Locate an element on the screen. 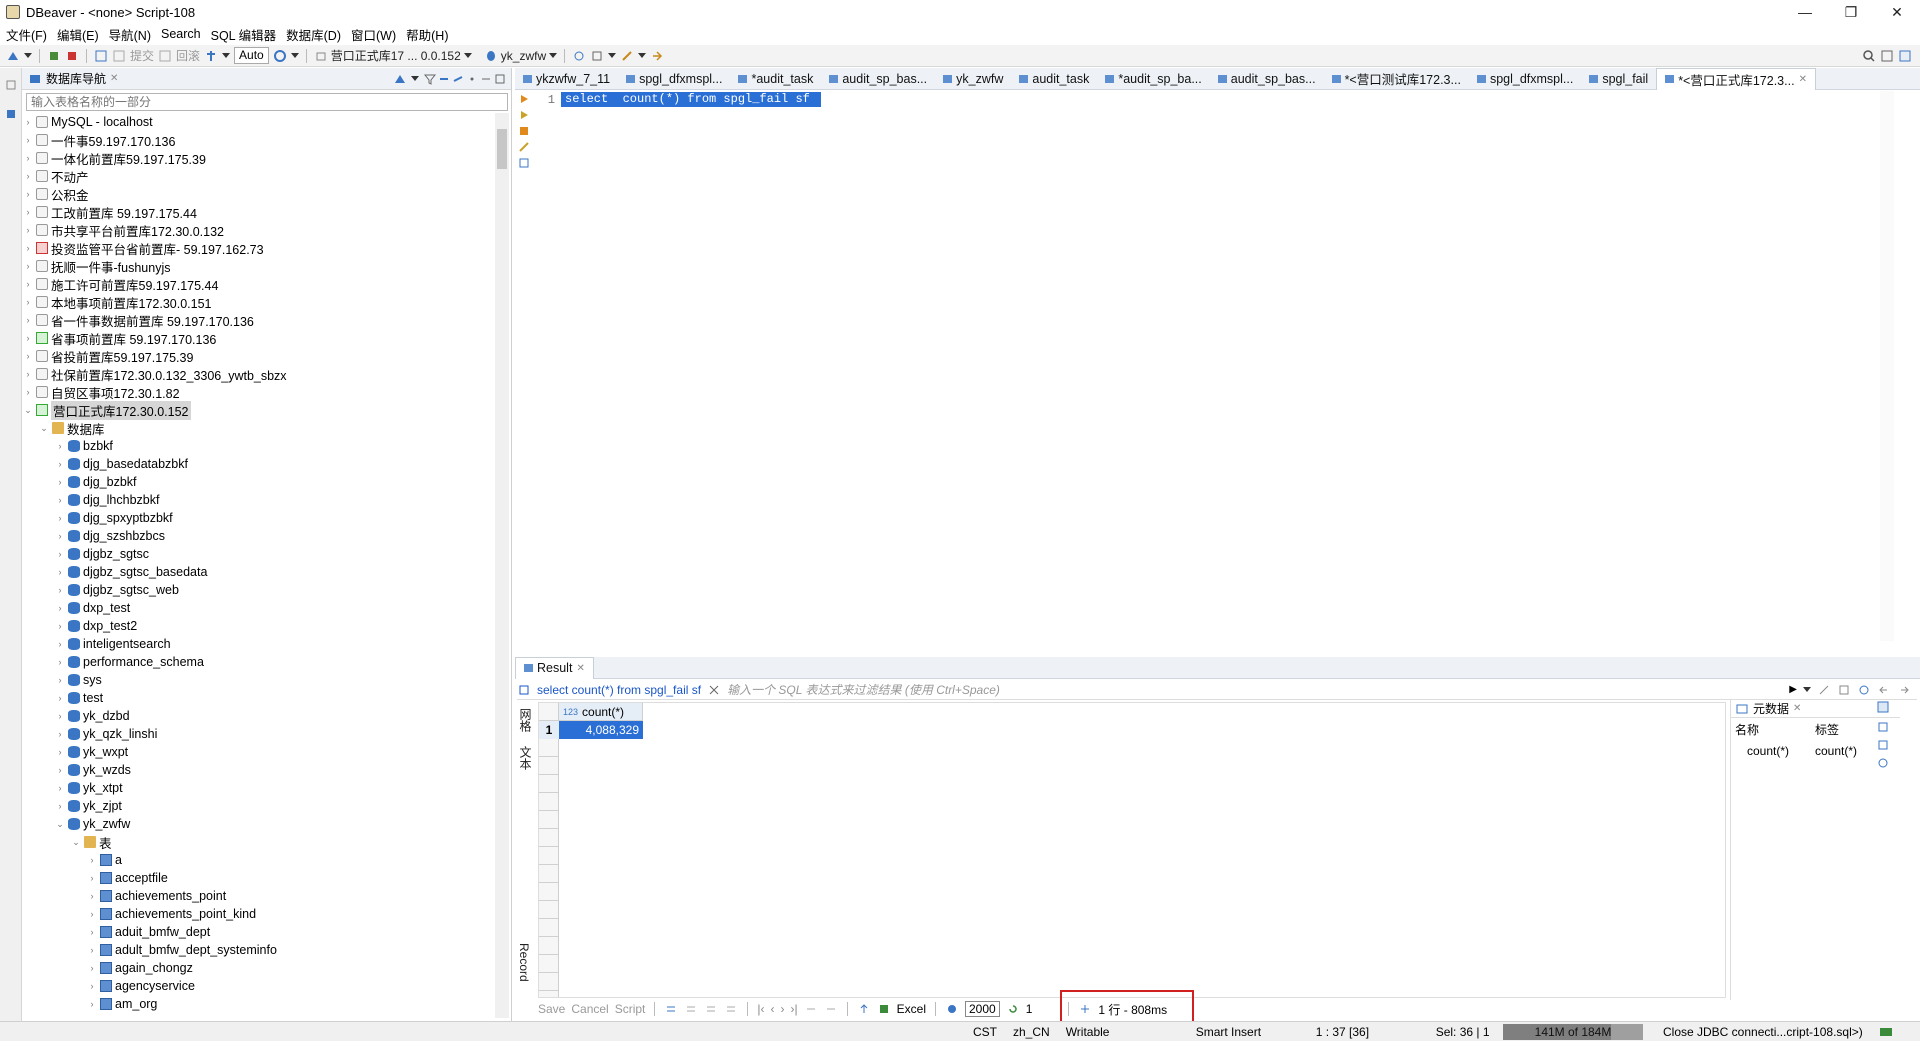 The image size is (1920, 1041). tree-database: › test is located at coordinates (257, 698).